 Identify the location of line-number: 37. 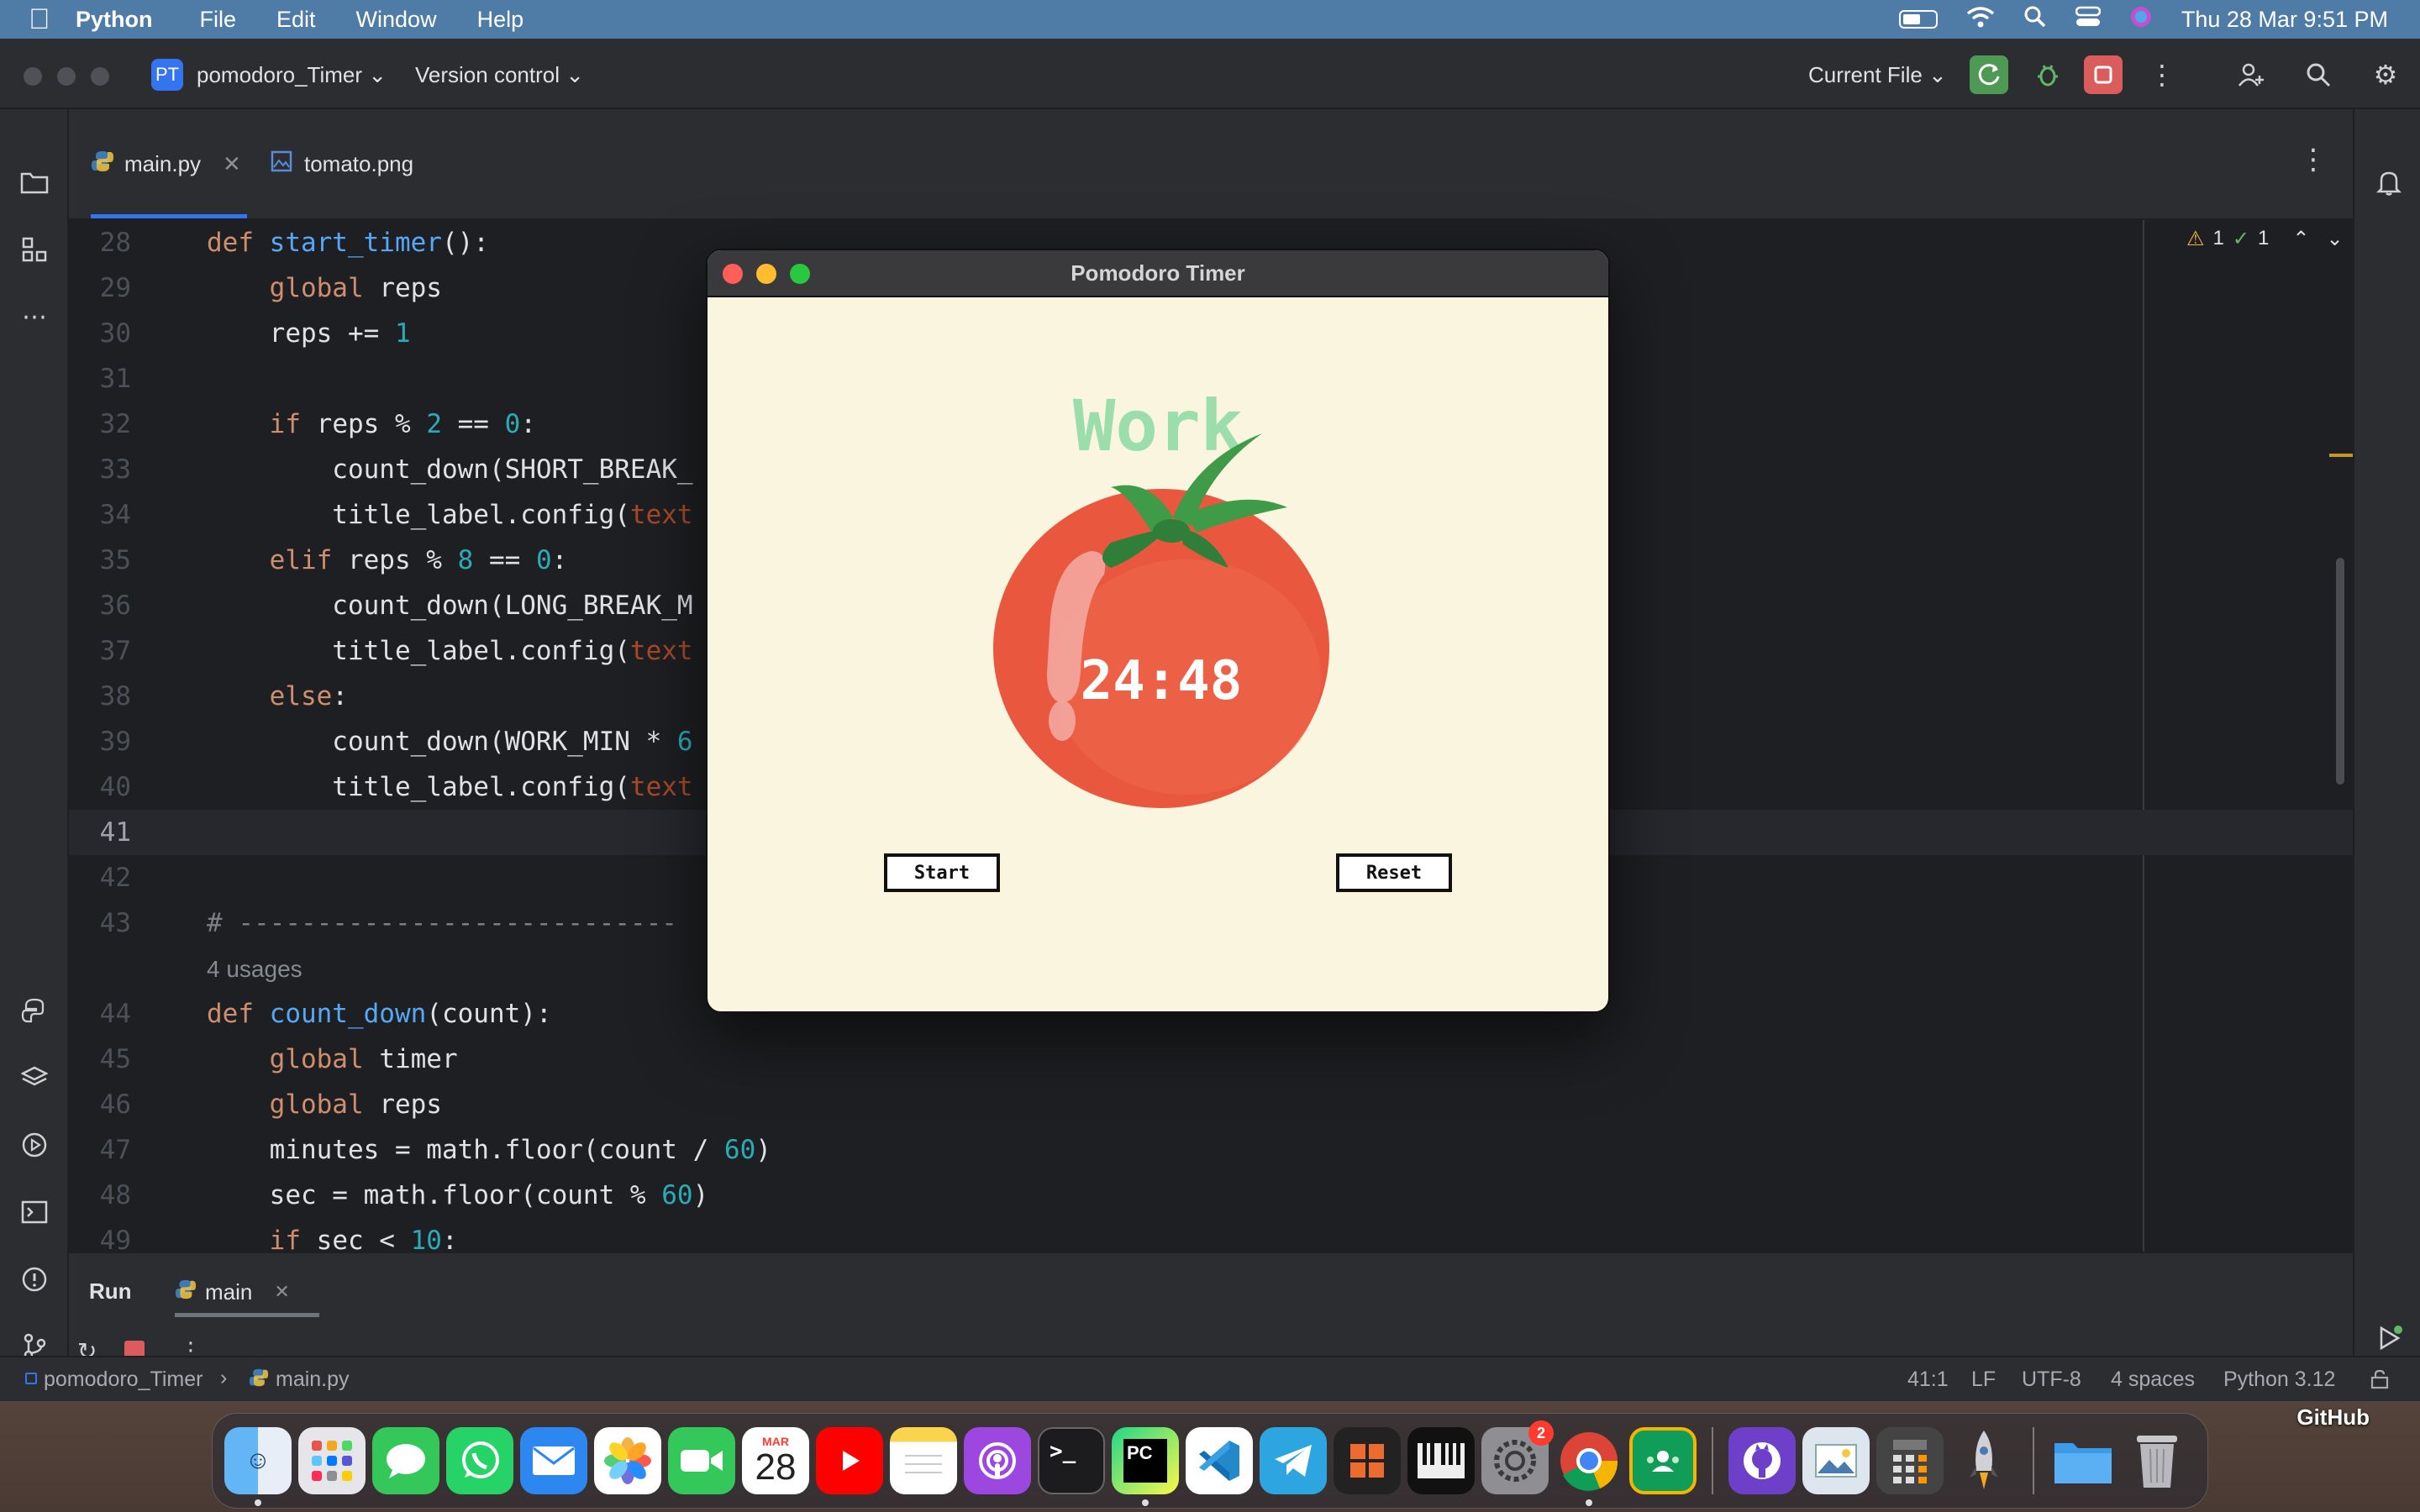
(115, 651).